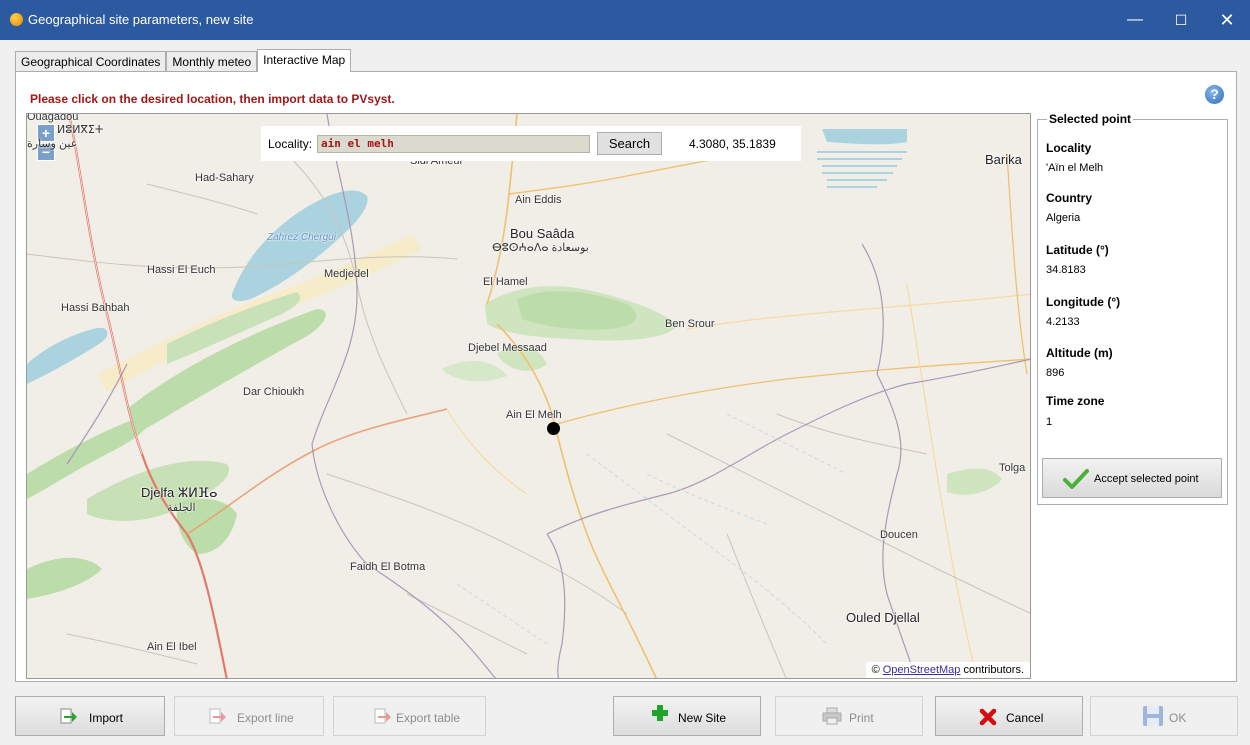 The width and height of the screenshot is (1250, 745). Describe the element at coordinates (179, 492) in the screenshot. I see `map-label-djelfa: Djelfa ⵣⵍⴼⴰ` at that location.